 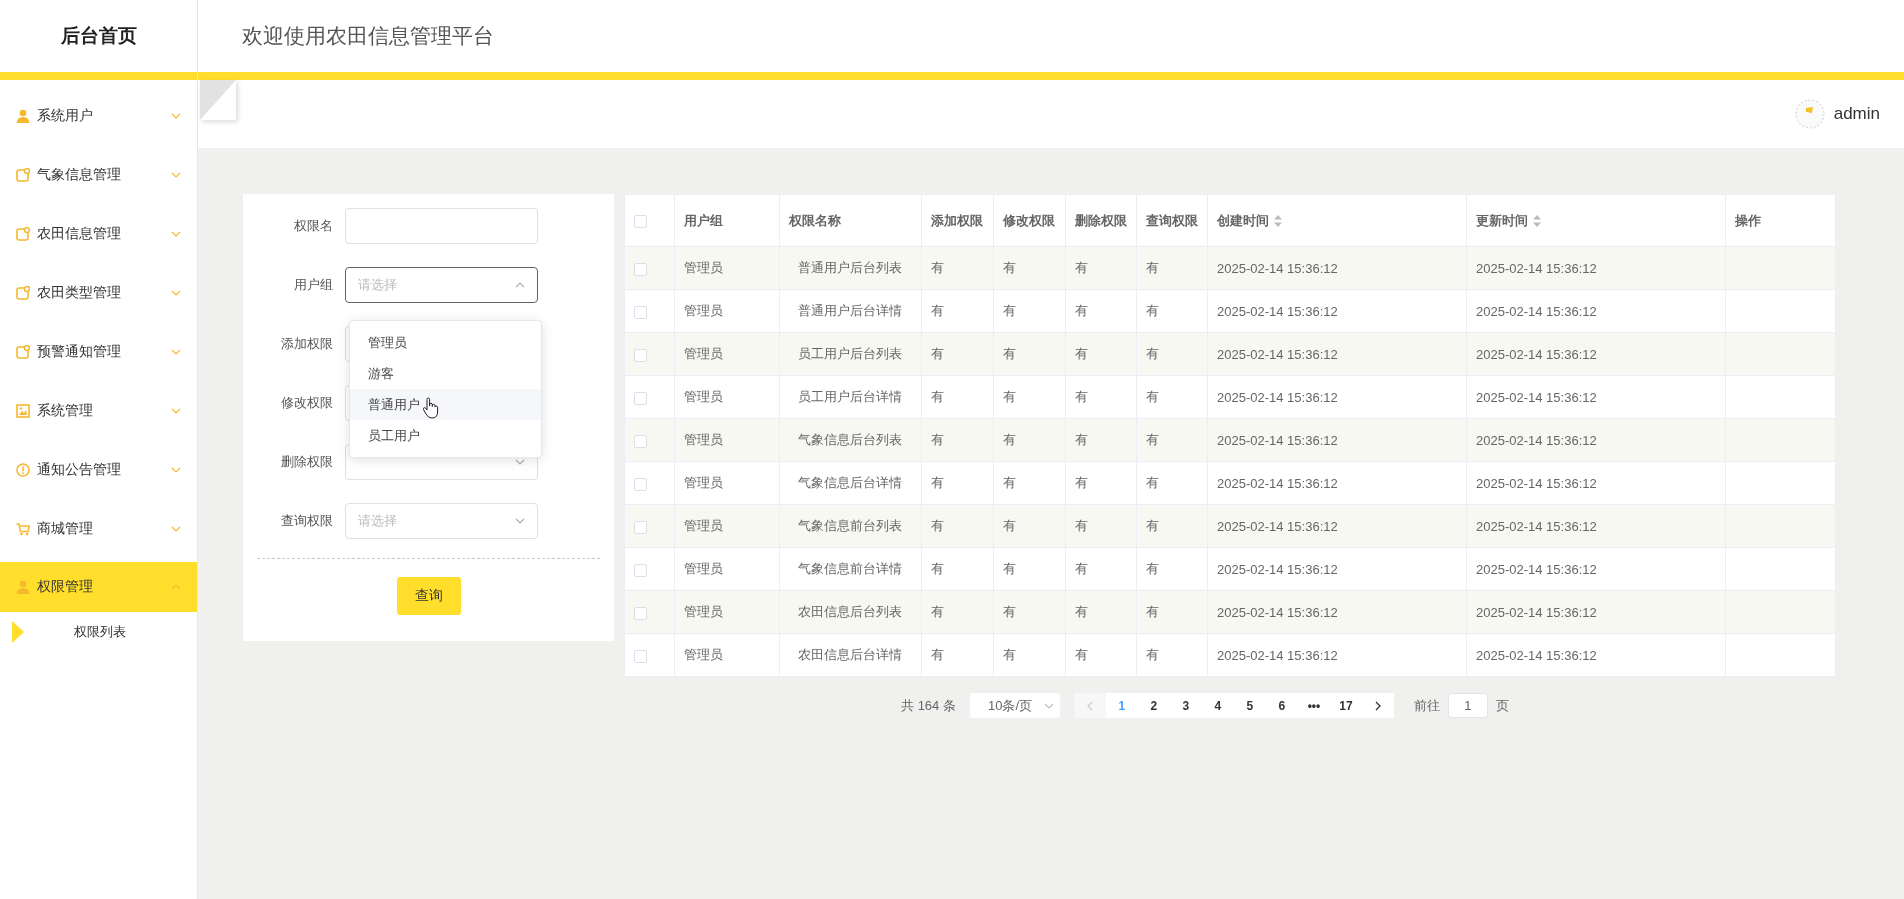 I want to click on search-button: 查询, so click(x=428, y=596).